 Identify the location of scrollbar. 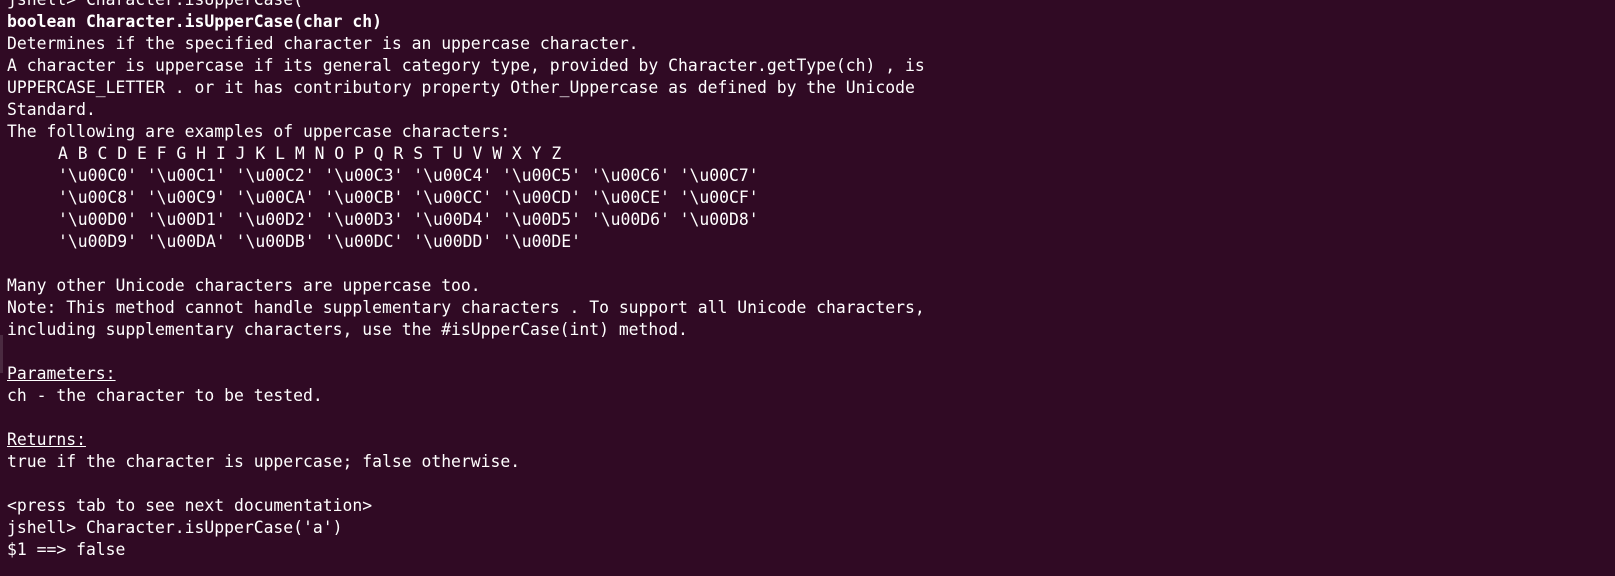
(1, 354).